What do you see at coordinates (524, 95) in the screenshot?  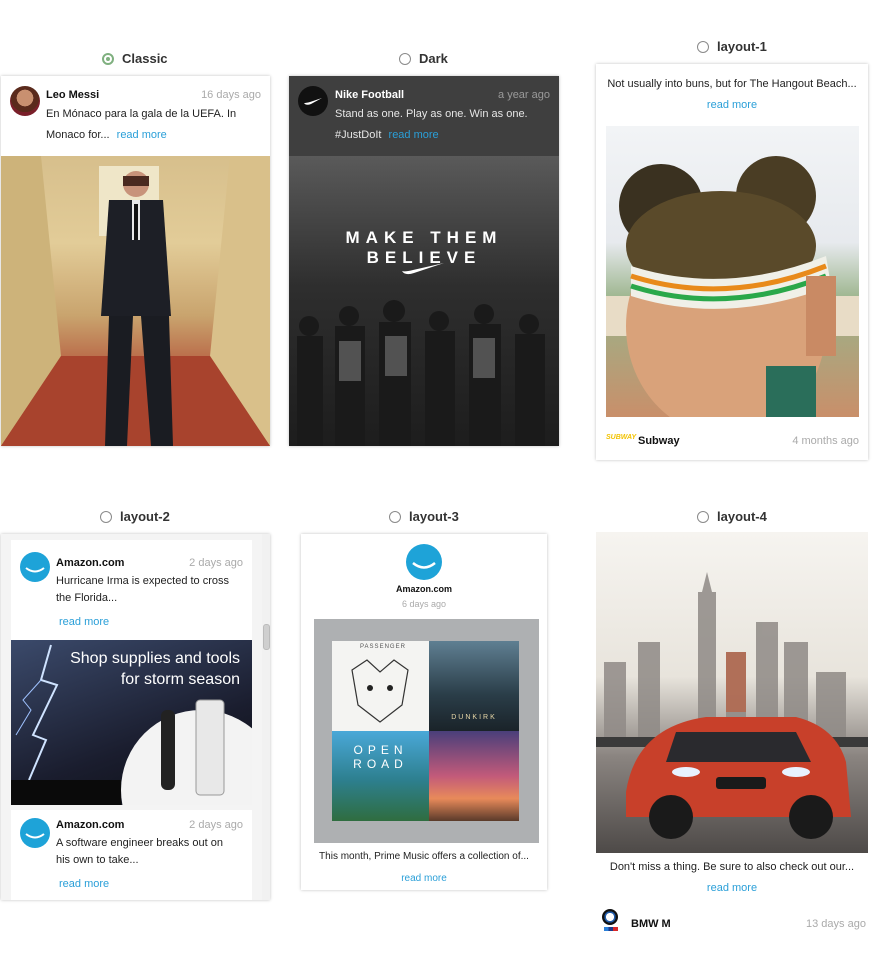 I see `post-time: a year ago` at bounding box center [524, 95].